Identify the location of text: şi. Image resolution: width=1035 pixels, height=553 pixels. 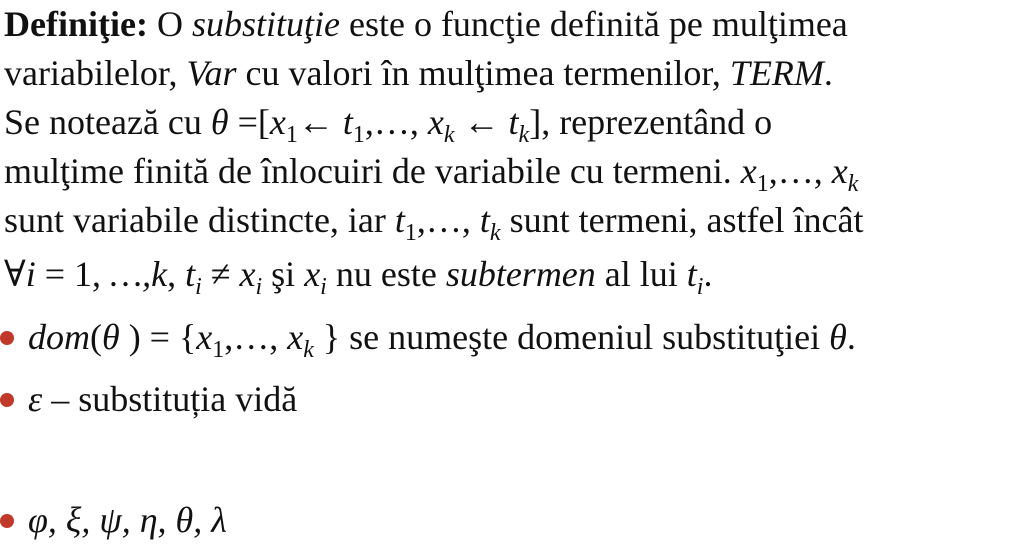
(283, 274).